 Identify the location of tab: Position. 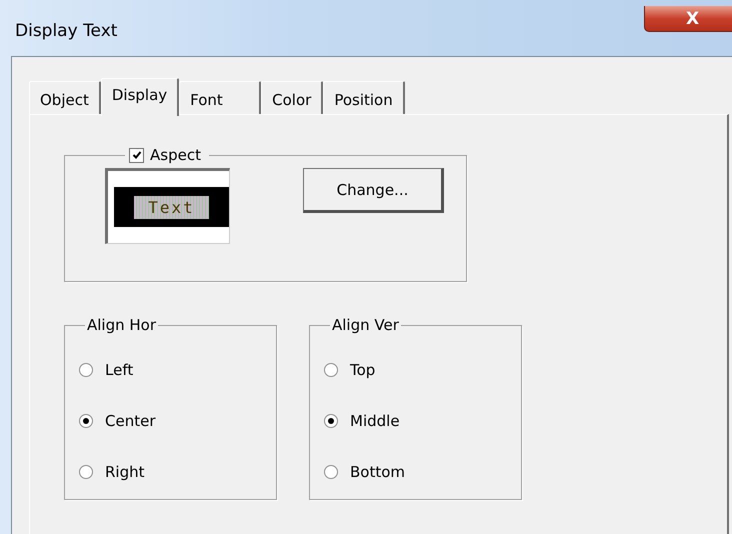
(364, 97).